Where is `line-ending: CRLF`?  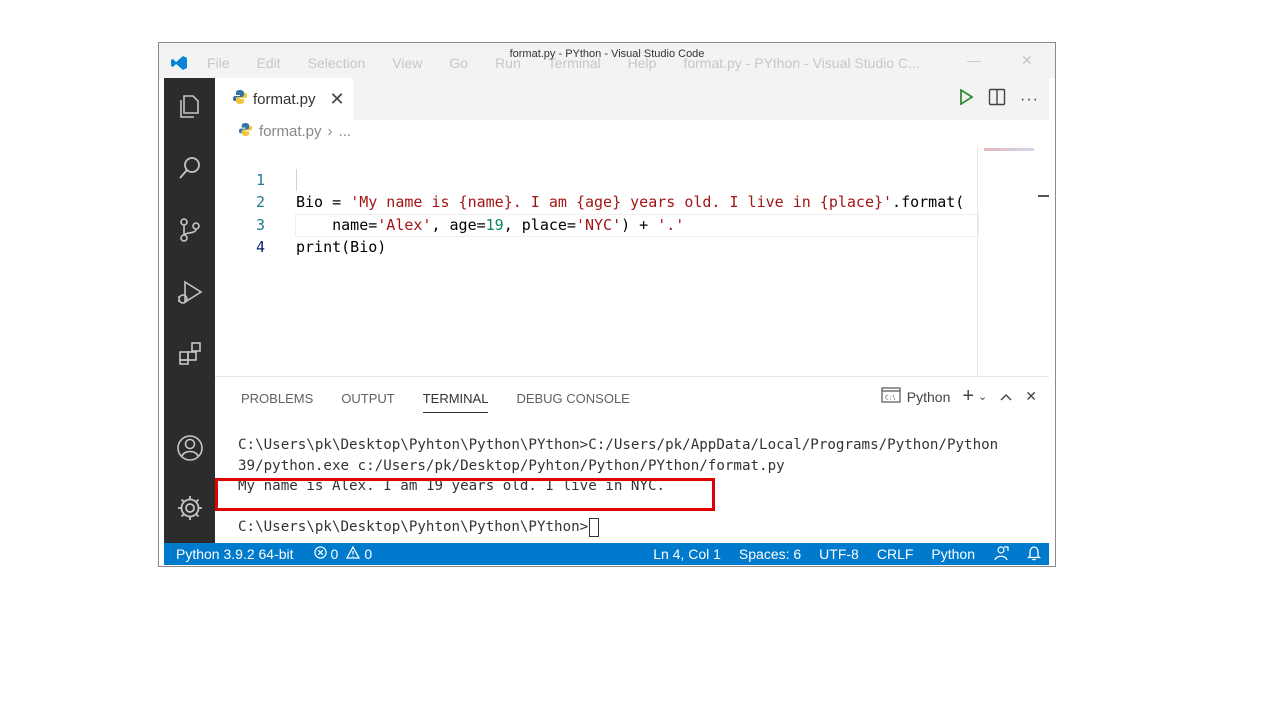 line-ending: CRLF is located at coordinates (895, 554).